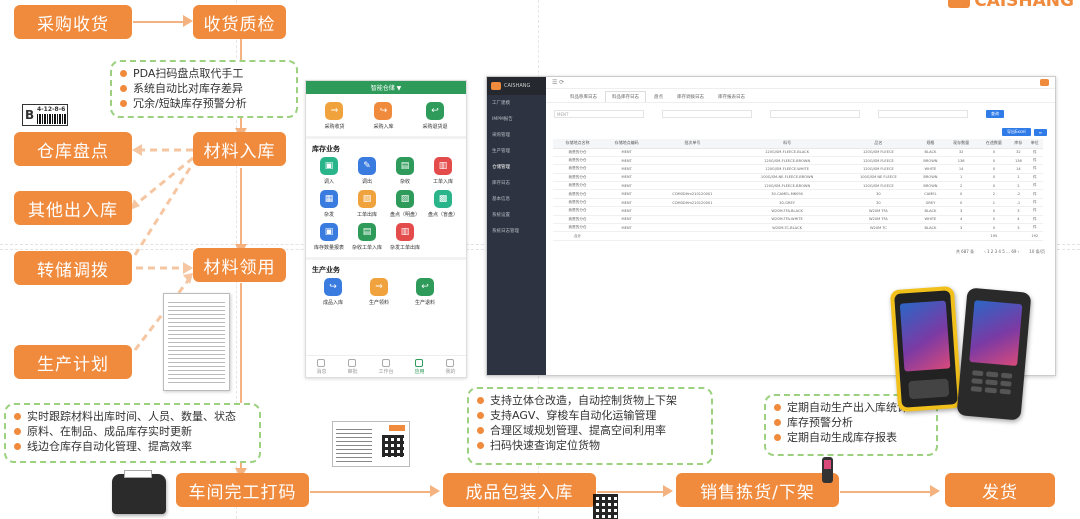 The height and width of the screenshot is (519, 1080). Describe the element at coordinates (815, 114) in the screenshot. I see `item-filter-input` at that location.